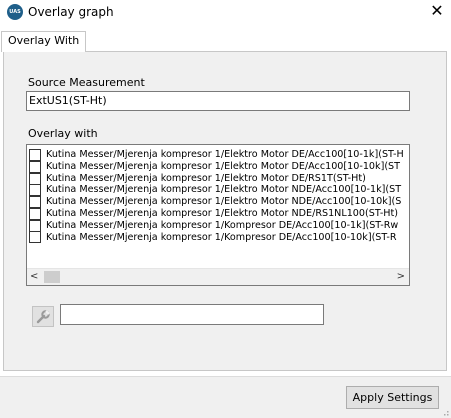 The height and width of the screenshot is (418, 451). I want to click on wrench-button, so click(43, 316).